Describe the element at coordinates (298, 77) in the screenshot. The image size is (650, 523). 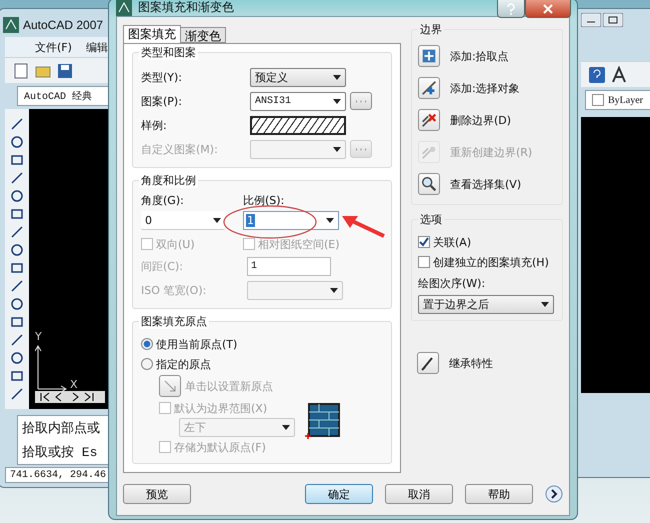
I see `dropdown: 预定义` at that location.